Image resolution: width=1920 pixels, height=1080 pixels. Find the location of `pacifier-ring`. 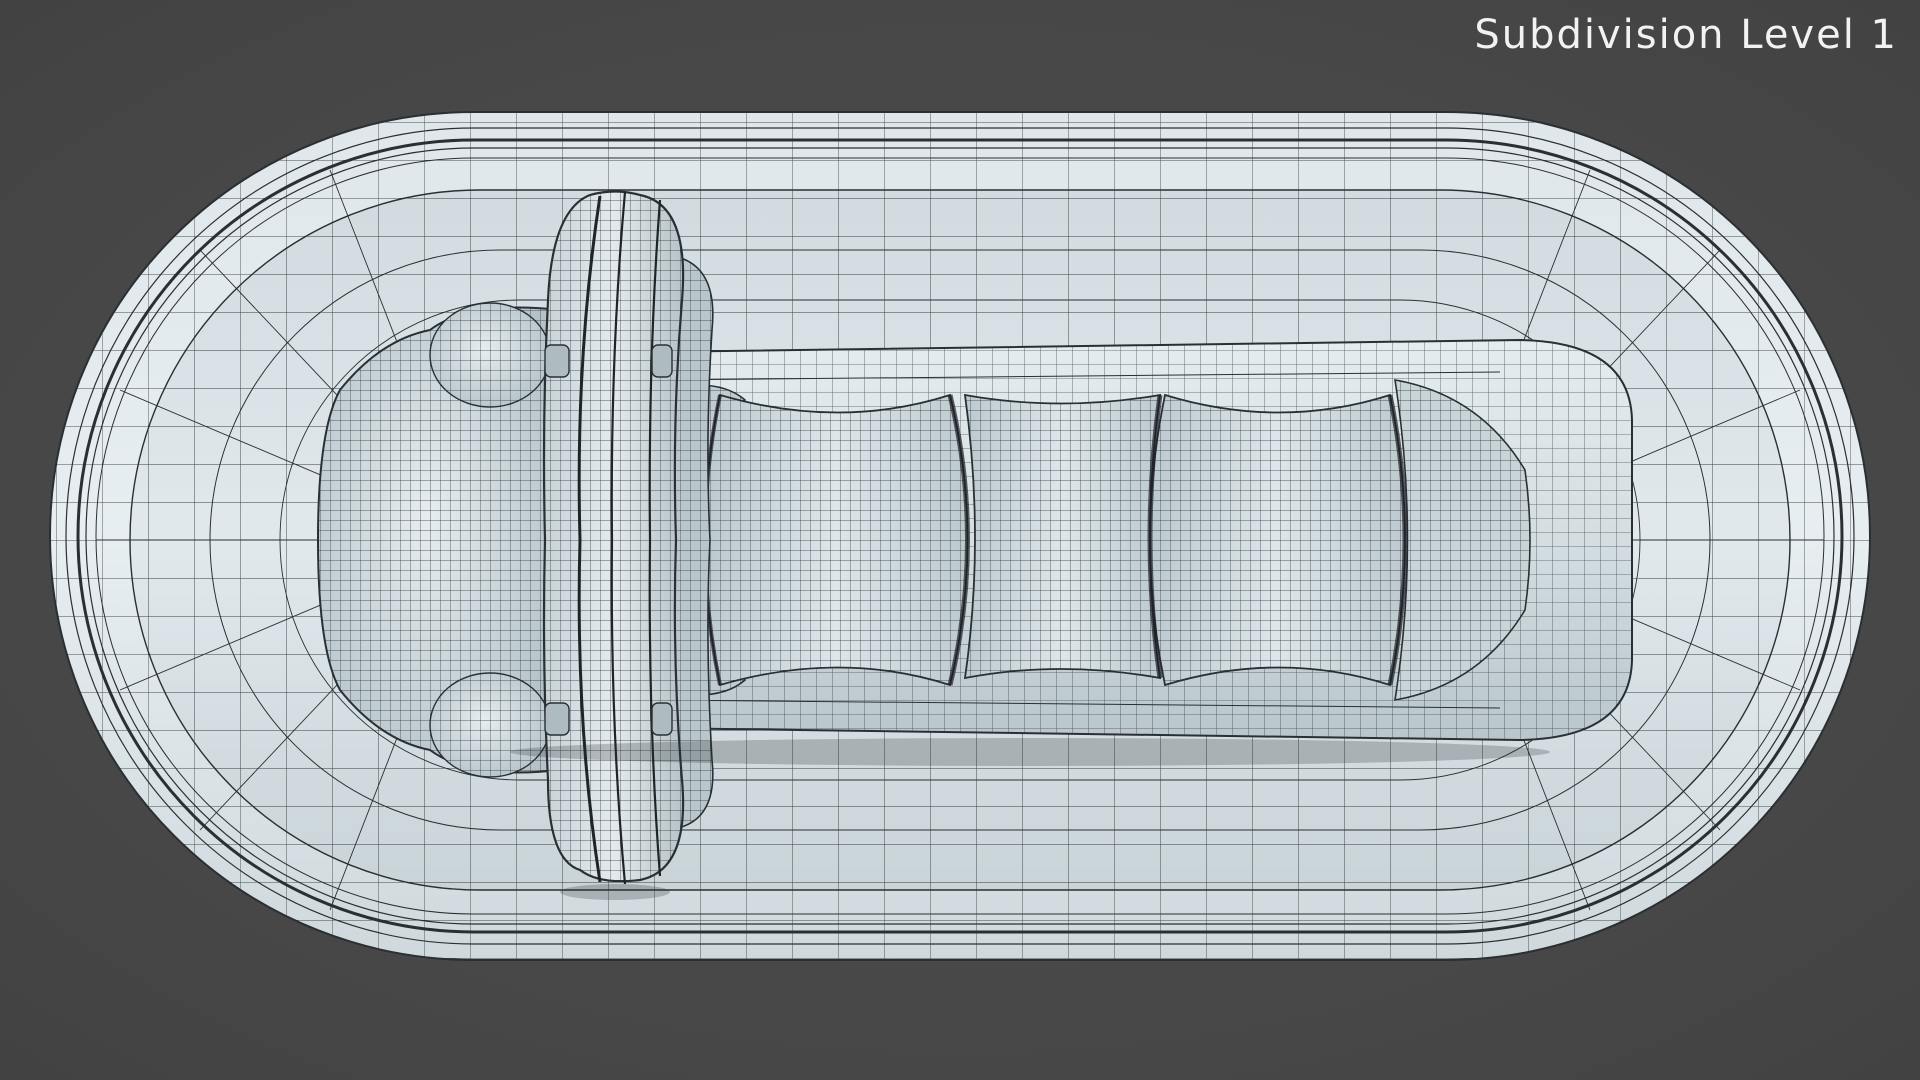

pacifier-ring is located at coordinates (628, 537).